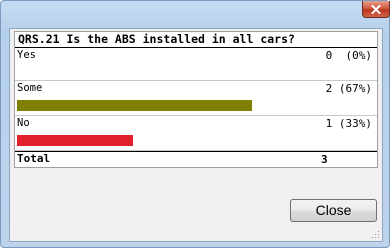 Image resolution: width=392 pixels, height=250 pixels. I want to click on option-count: 2 (67%), so click(348, 88).